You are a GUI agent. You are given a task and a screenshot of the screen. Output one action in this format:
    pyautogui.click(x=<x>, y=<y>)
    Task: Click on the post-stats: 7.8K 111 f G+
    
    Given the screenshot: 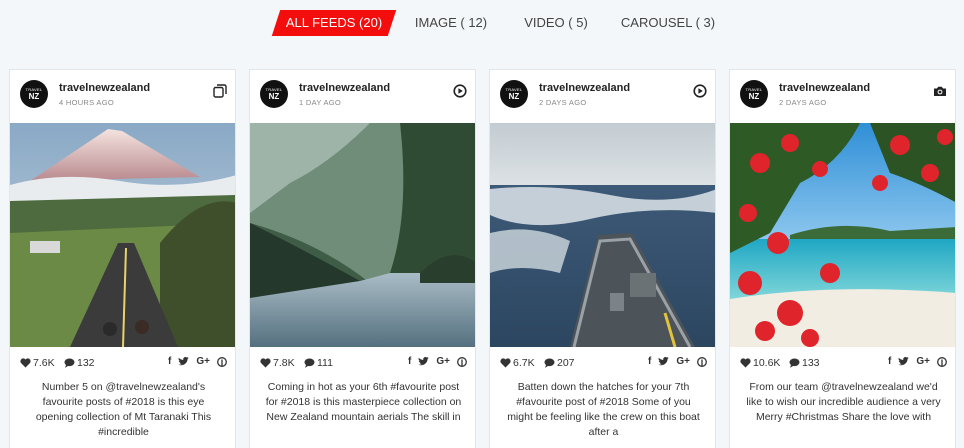 What is the action you would take?
    pyautogui.click(x=362, y=362)
    